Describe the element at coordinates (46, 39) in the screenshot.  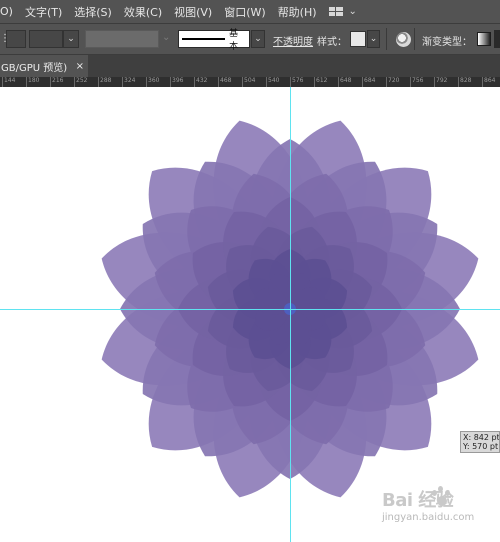
I see `stroke-weight-field` at that location.